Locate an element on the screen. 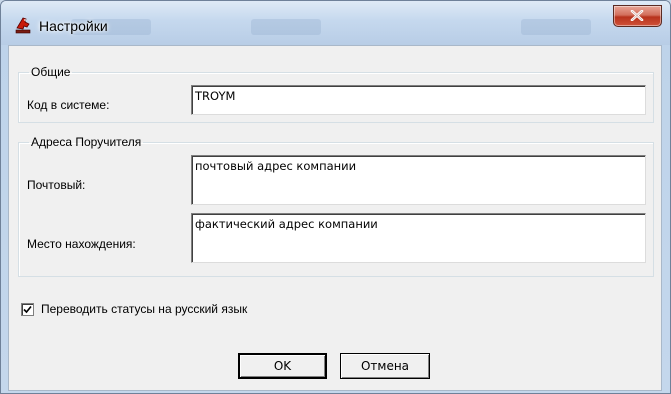 Image resolution: width=671 pixels, height=394 pixels. general-legend: Общие is located at coordinates (51, 72).